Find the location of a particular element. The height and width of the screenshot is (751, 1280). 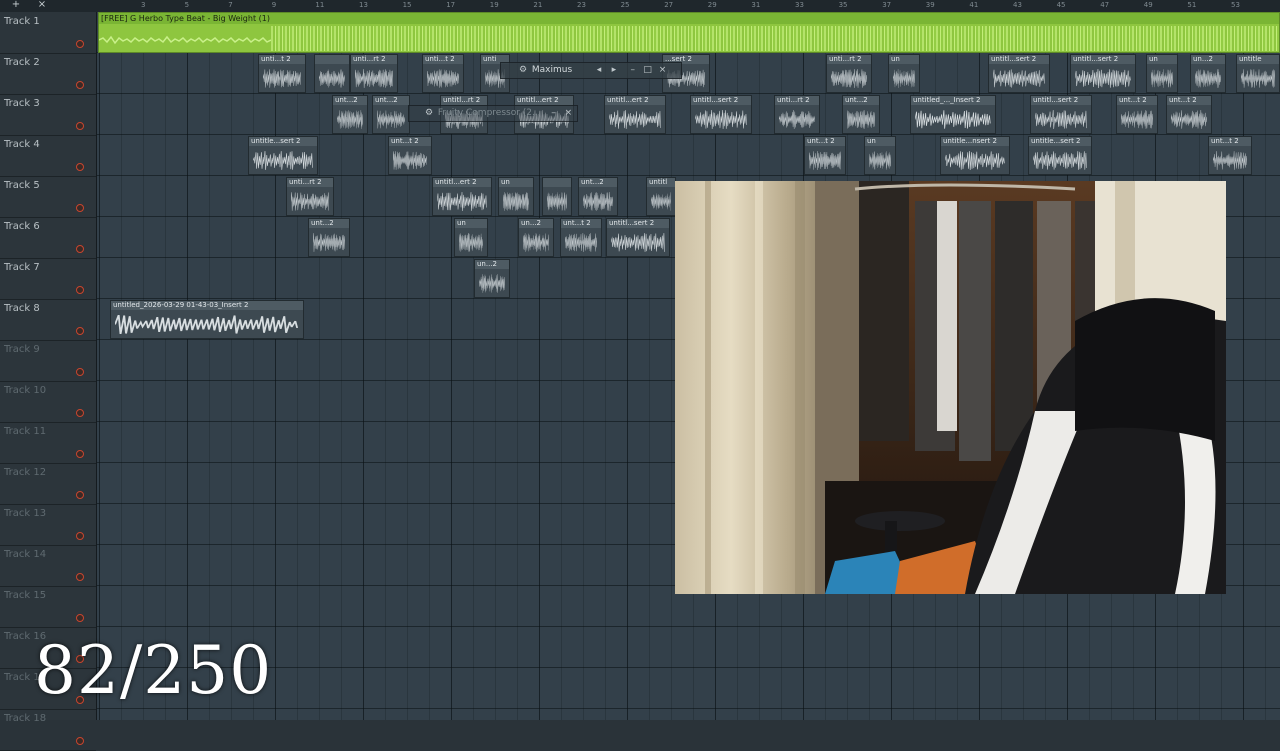

track-header: Track 6 is located at coordinates (48, 238).